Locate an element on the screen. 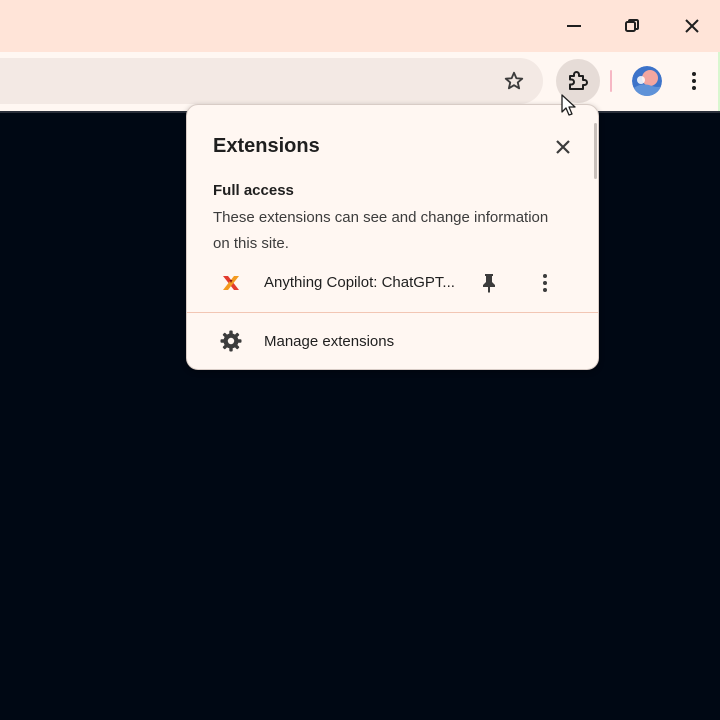  restore-icon is located at coordinates (632, 25).